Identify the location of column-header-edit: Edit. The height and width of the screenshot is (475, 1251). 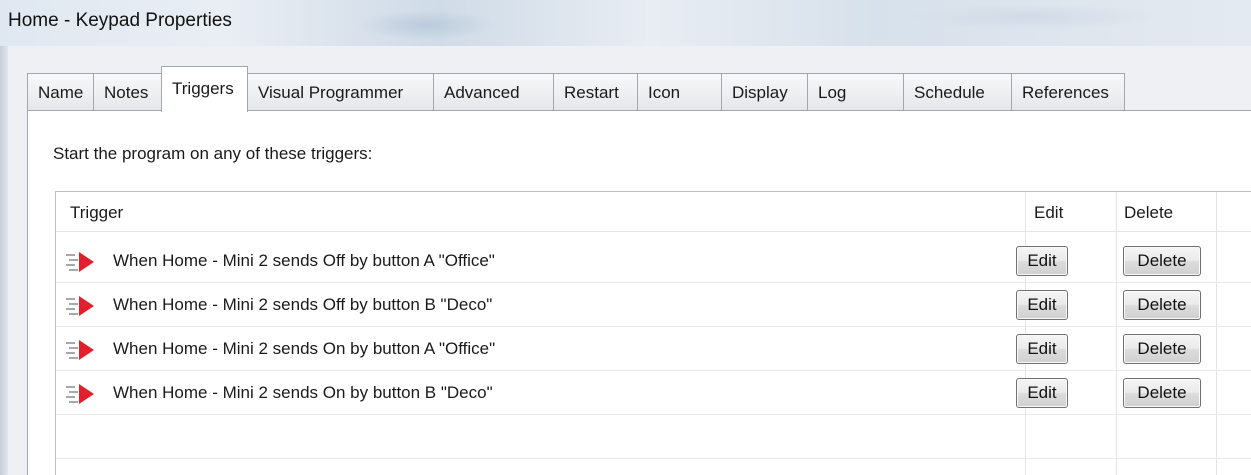
(1048, 213).